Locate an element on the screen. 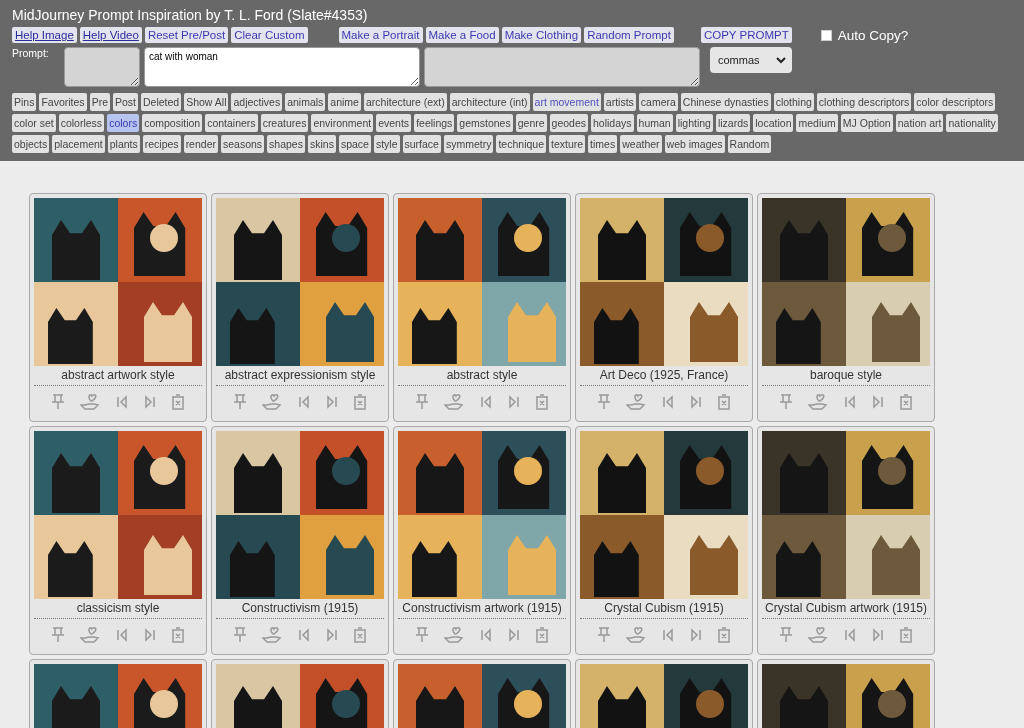  category-tag: skins is located at coordinates (321, 144).